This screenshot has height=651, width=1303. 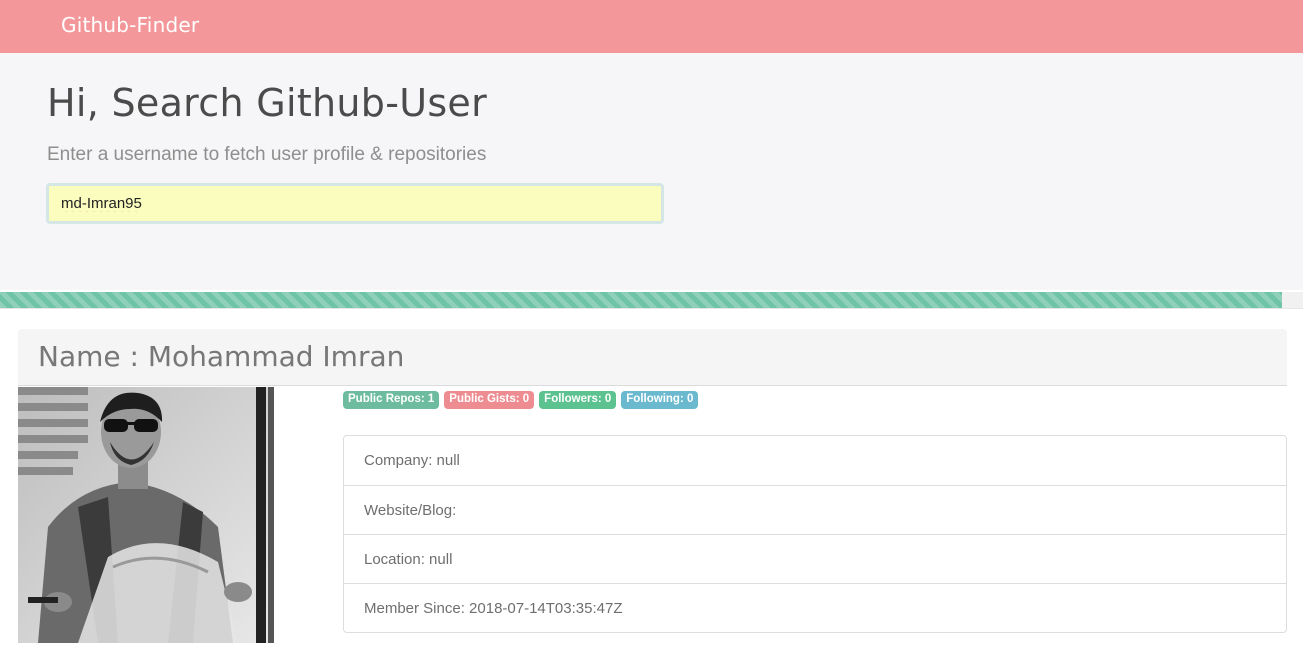 What do you see at coordinates (660, 400) in the screenshot?
I see `stat-badge: Following: 0` at bounding box center [660, 400].